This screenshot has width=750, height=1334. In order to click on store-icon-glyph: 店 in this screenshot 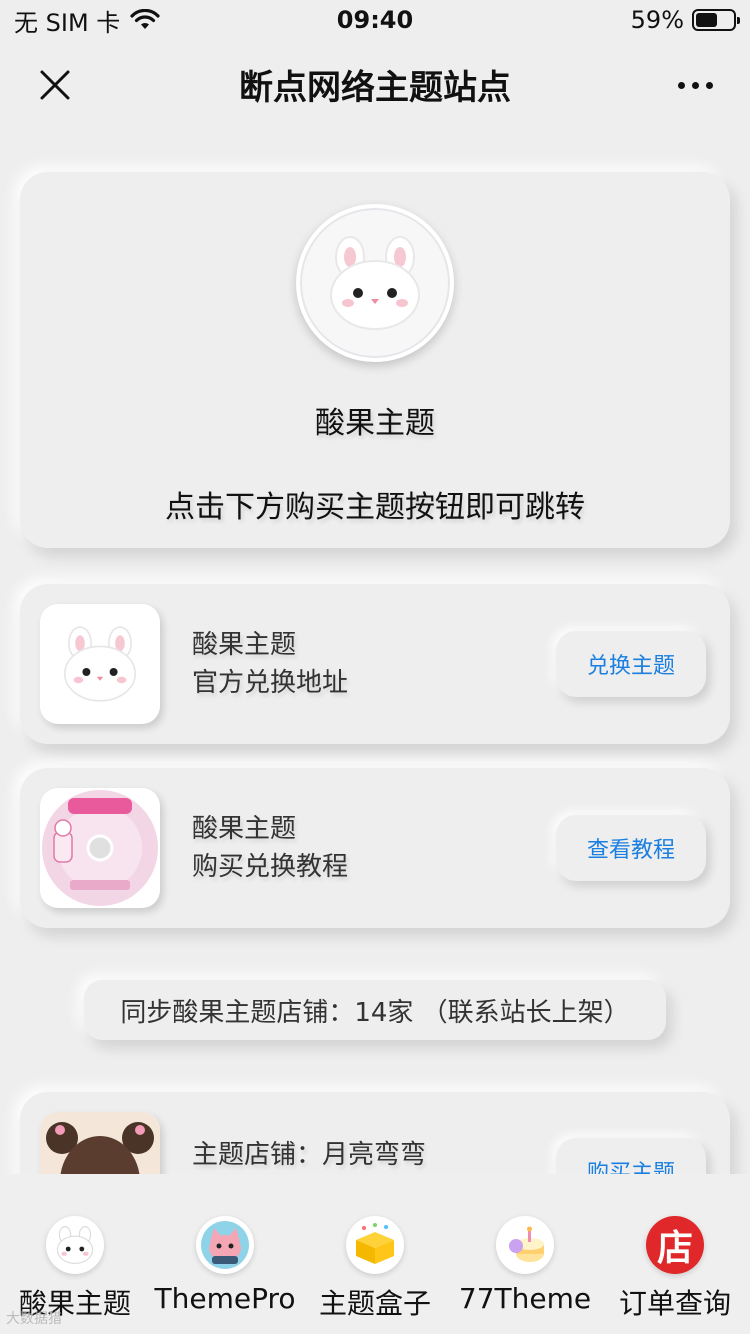, I will do `click(674, 1248)`.